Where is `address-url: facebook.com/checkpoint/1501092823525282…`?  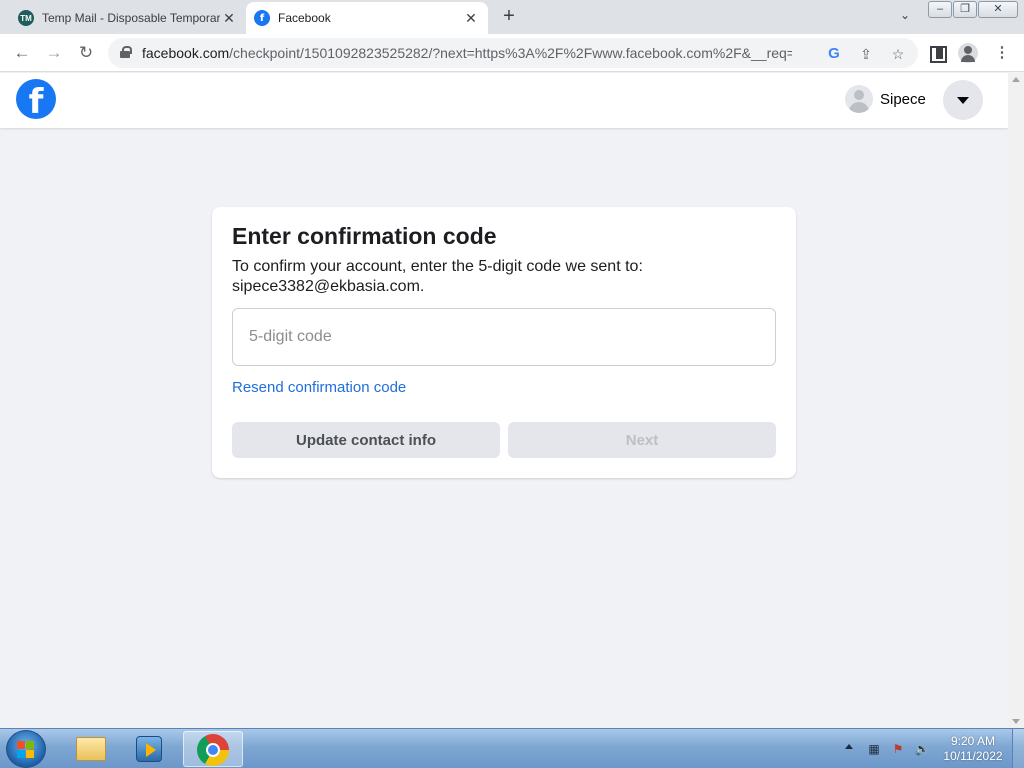 address-url: facebook.com/checkpoint/1501092823525282… is located at coordinates (467, 53).